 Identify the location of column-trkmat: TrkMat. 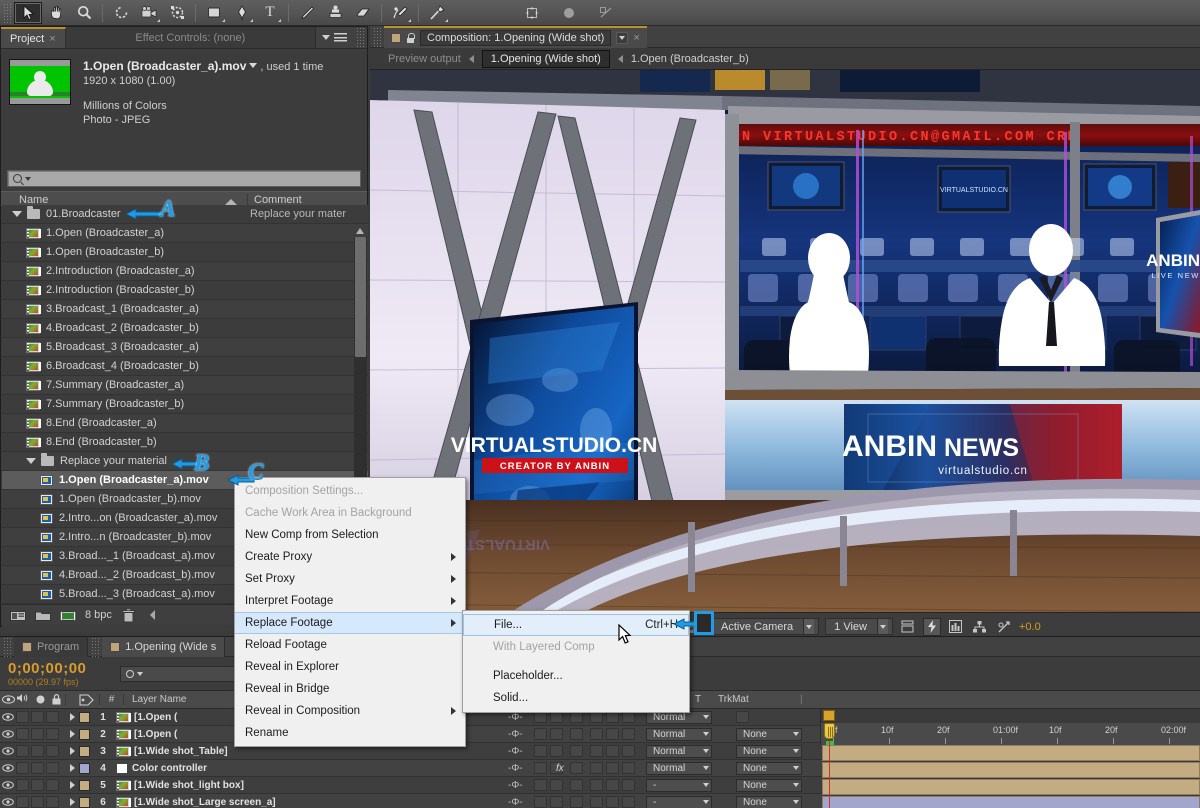
(733, 699).